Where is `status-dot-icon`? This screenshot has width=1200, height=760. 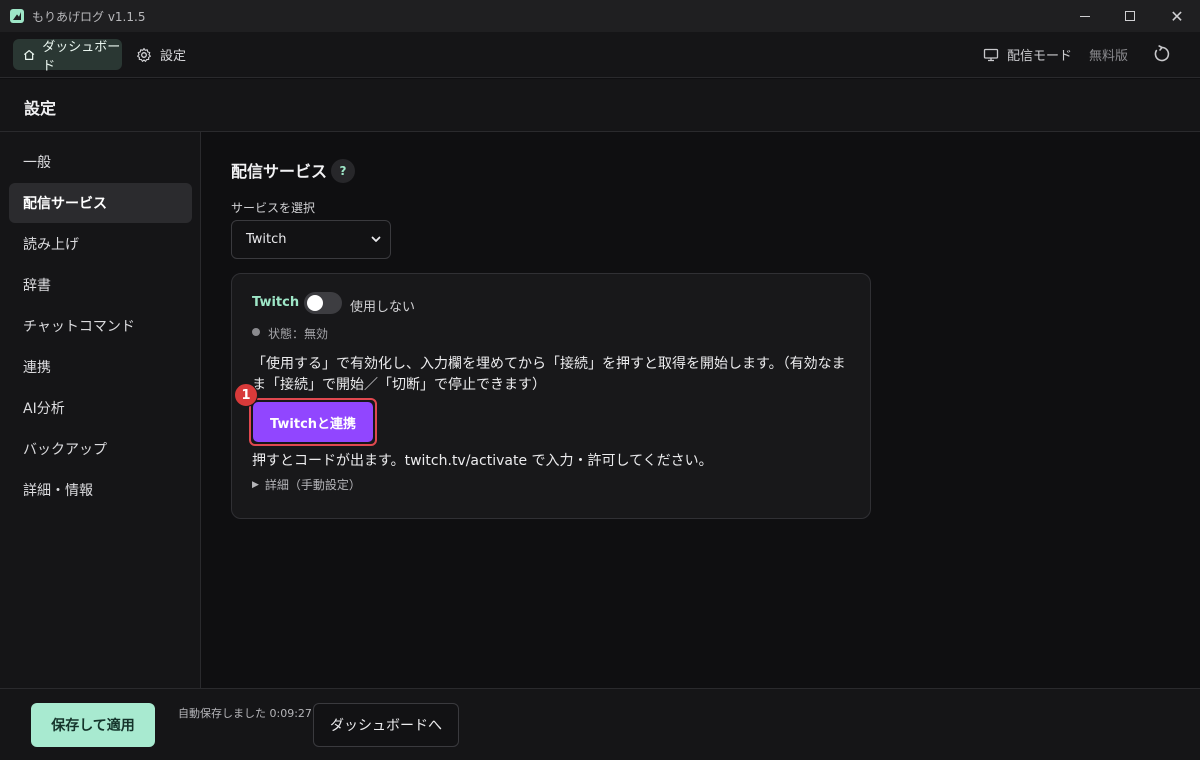 status-dot-icon is located at coordinates (256, 332).